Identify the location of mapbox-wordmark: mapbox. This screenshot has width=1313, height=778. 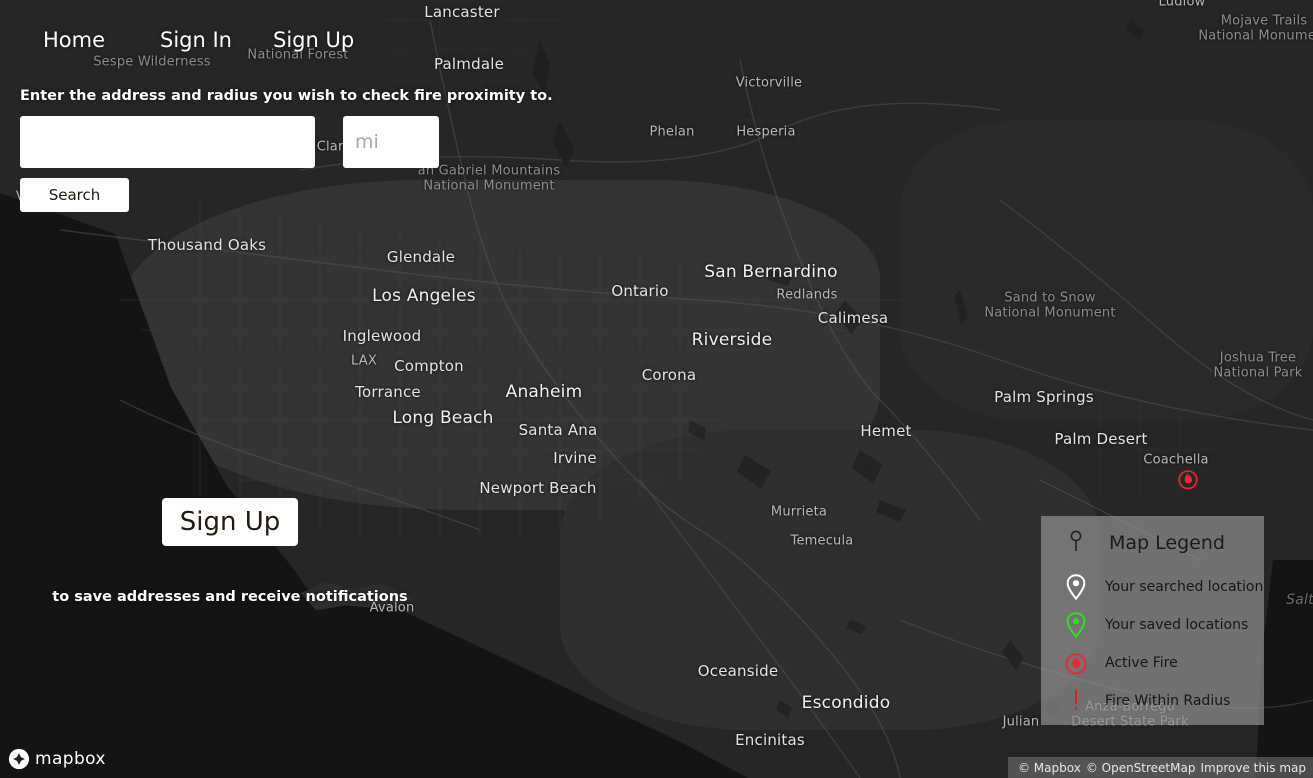
(70, 759).